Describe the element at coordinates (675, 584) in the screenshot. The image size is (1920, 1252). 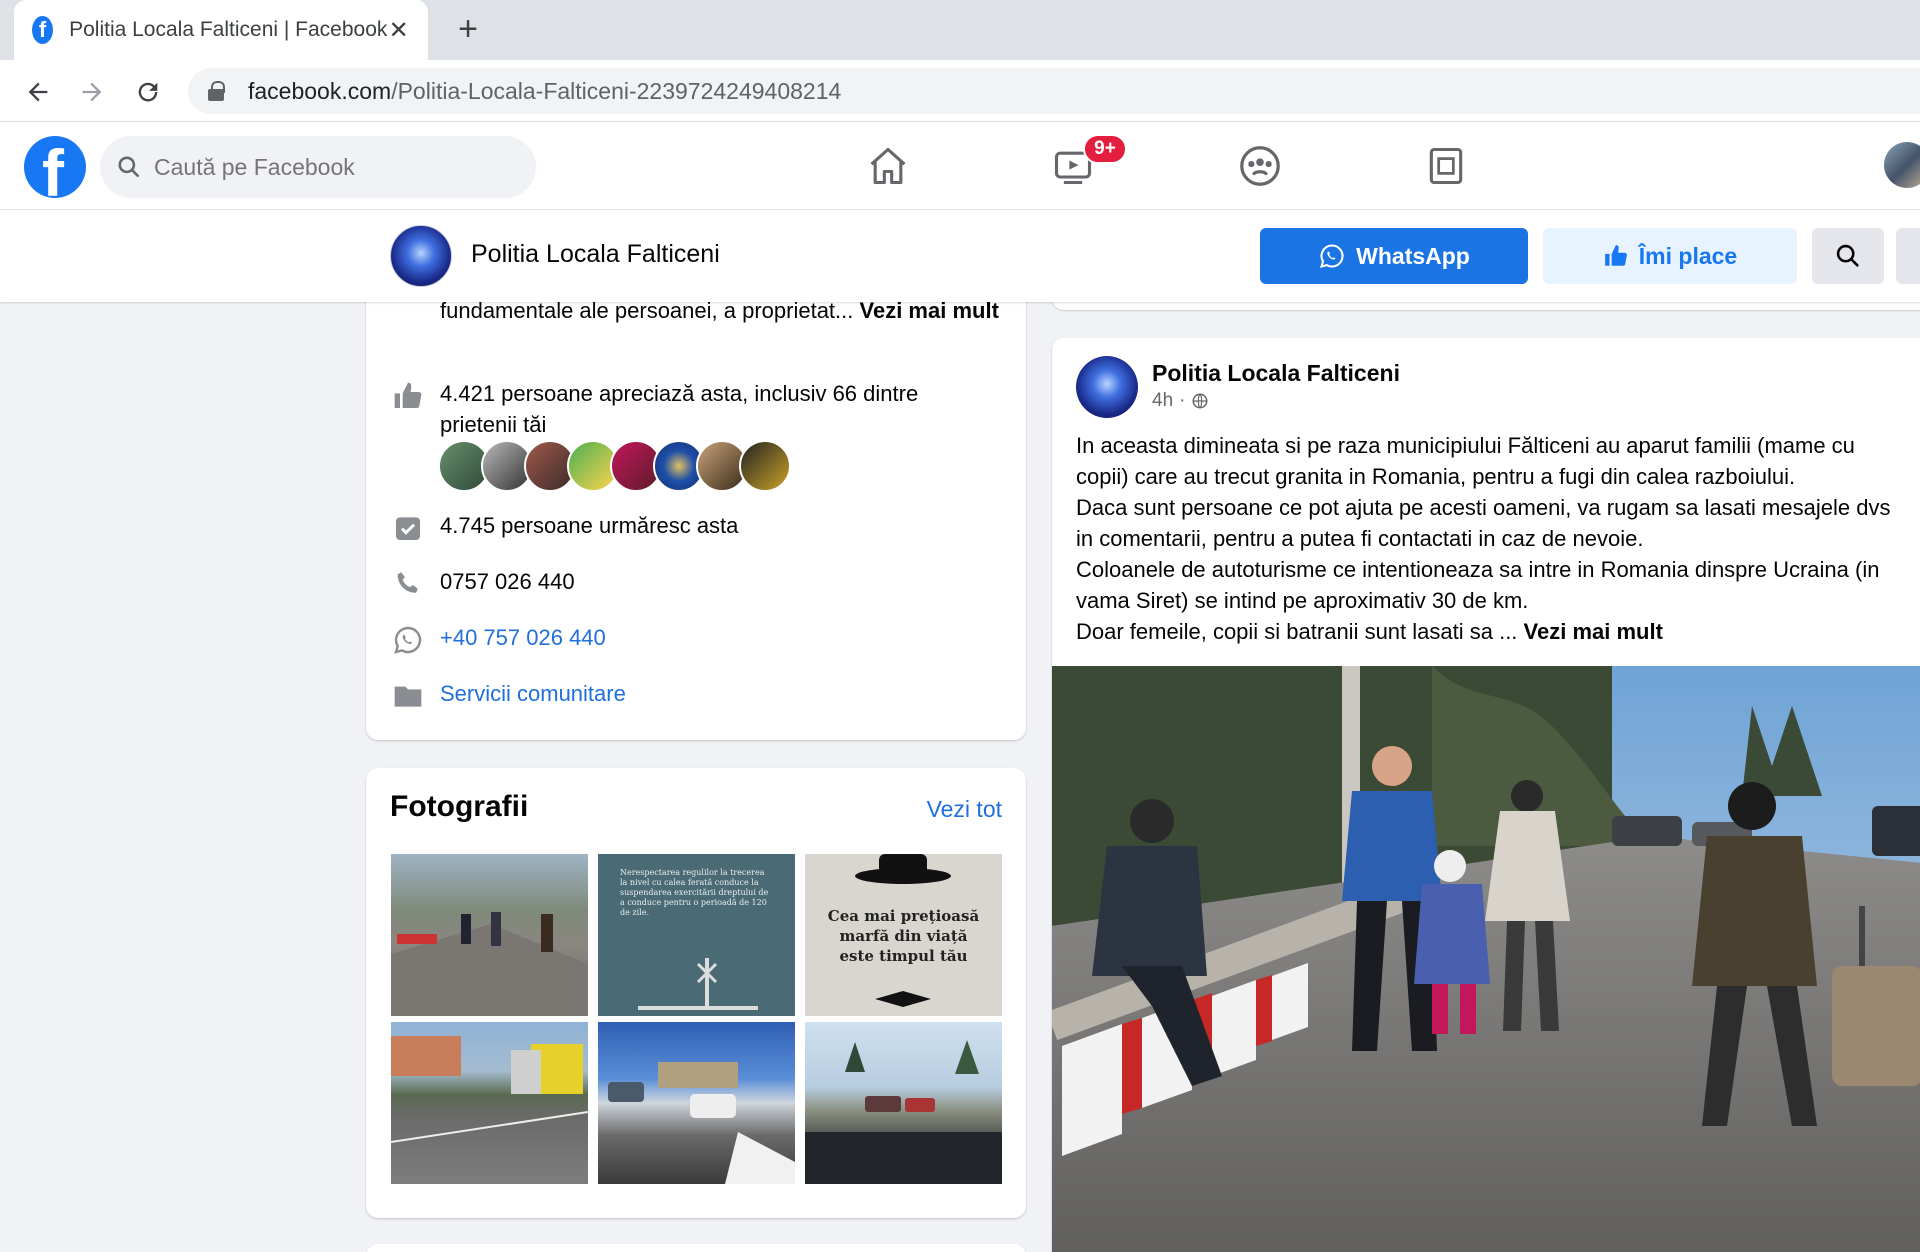
I see `phone-row: 0757 026 440` at that location.